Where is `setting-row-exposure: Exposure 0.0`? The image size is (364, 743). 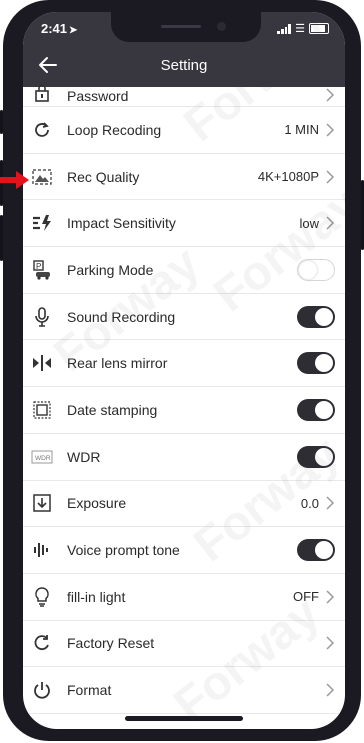
setting-row-exposure: Exposure 0.0 is located at coordinates (184, 504).